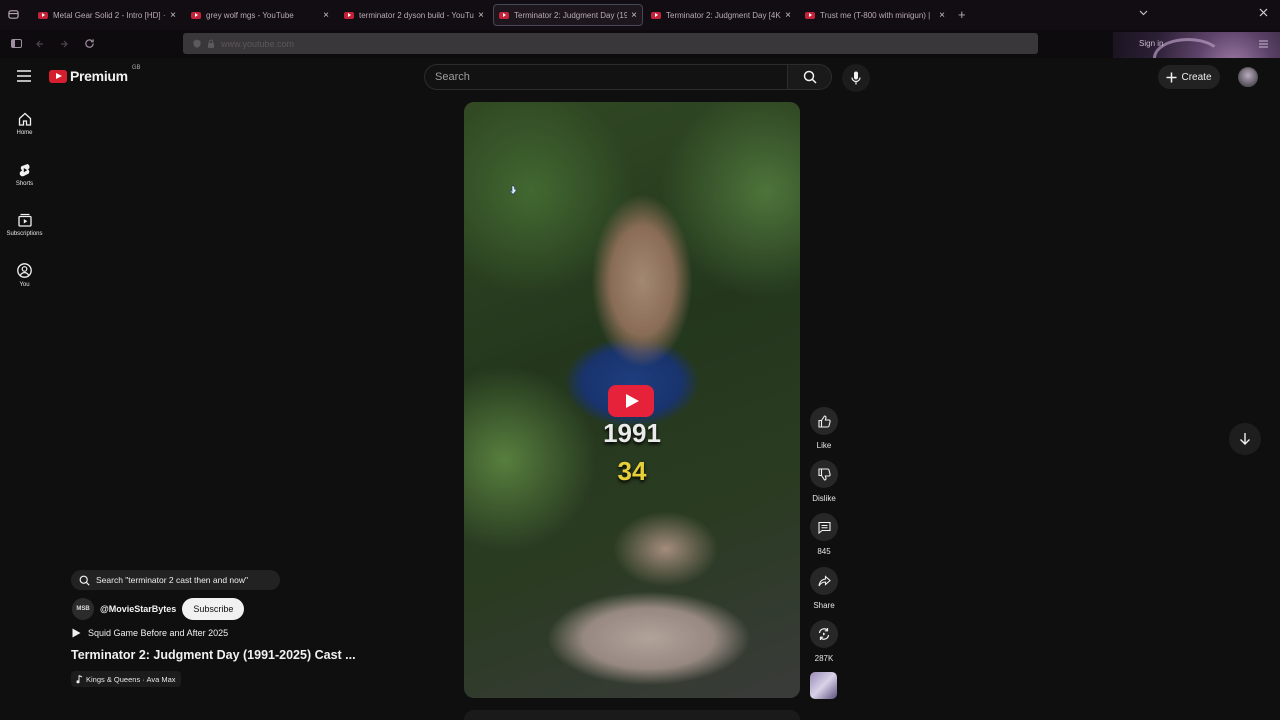 This screenshot has width=1280, height=720. I want to click on search-button, so click(810, 77).